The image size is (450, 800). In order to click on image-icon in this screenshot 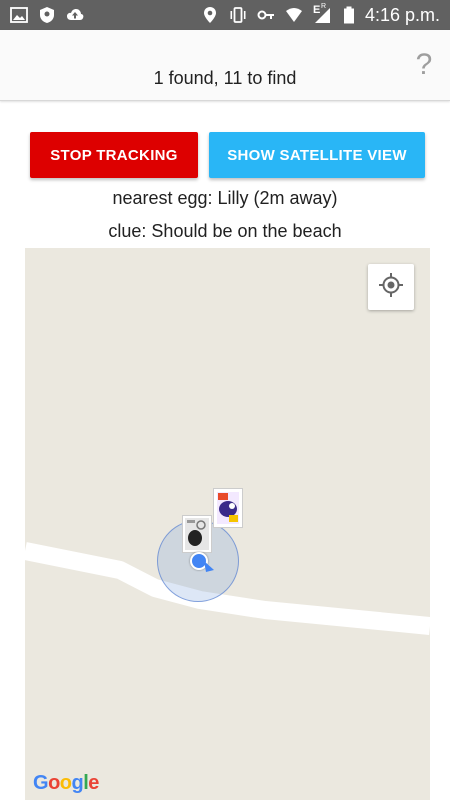, I will do `click(19, 15)`.